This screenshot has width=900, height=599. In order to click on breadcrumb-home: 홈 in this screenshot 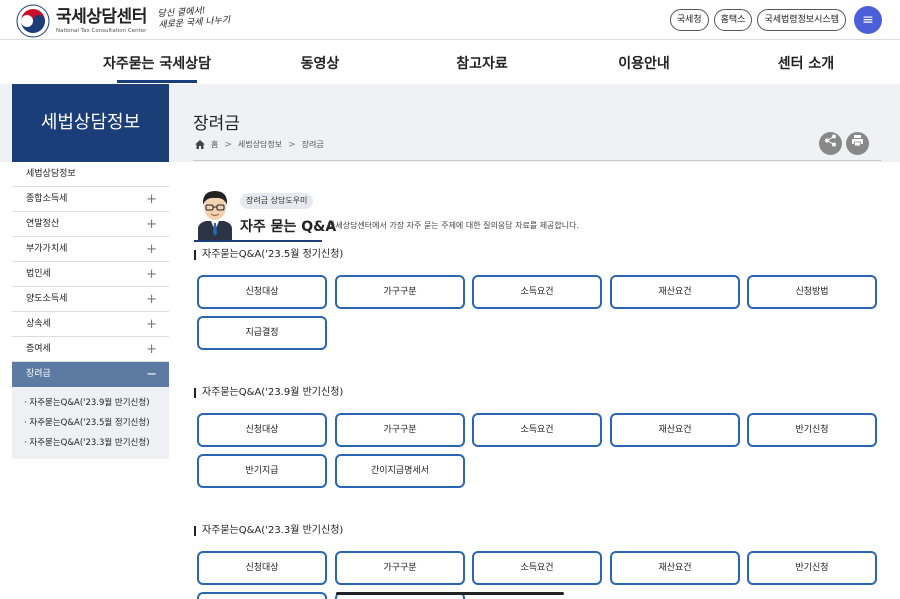, I will do `click(214, 144)`.